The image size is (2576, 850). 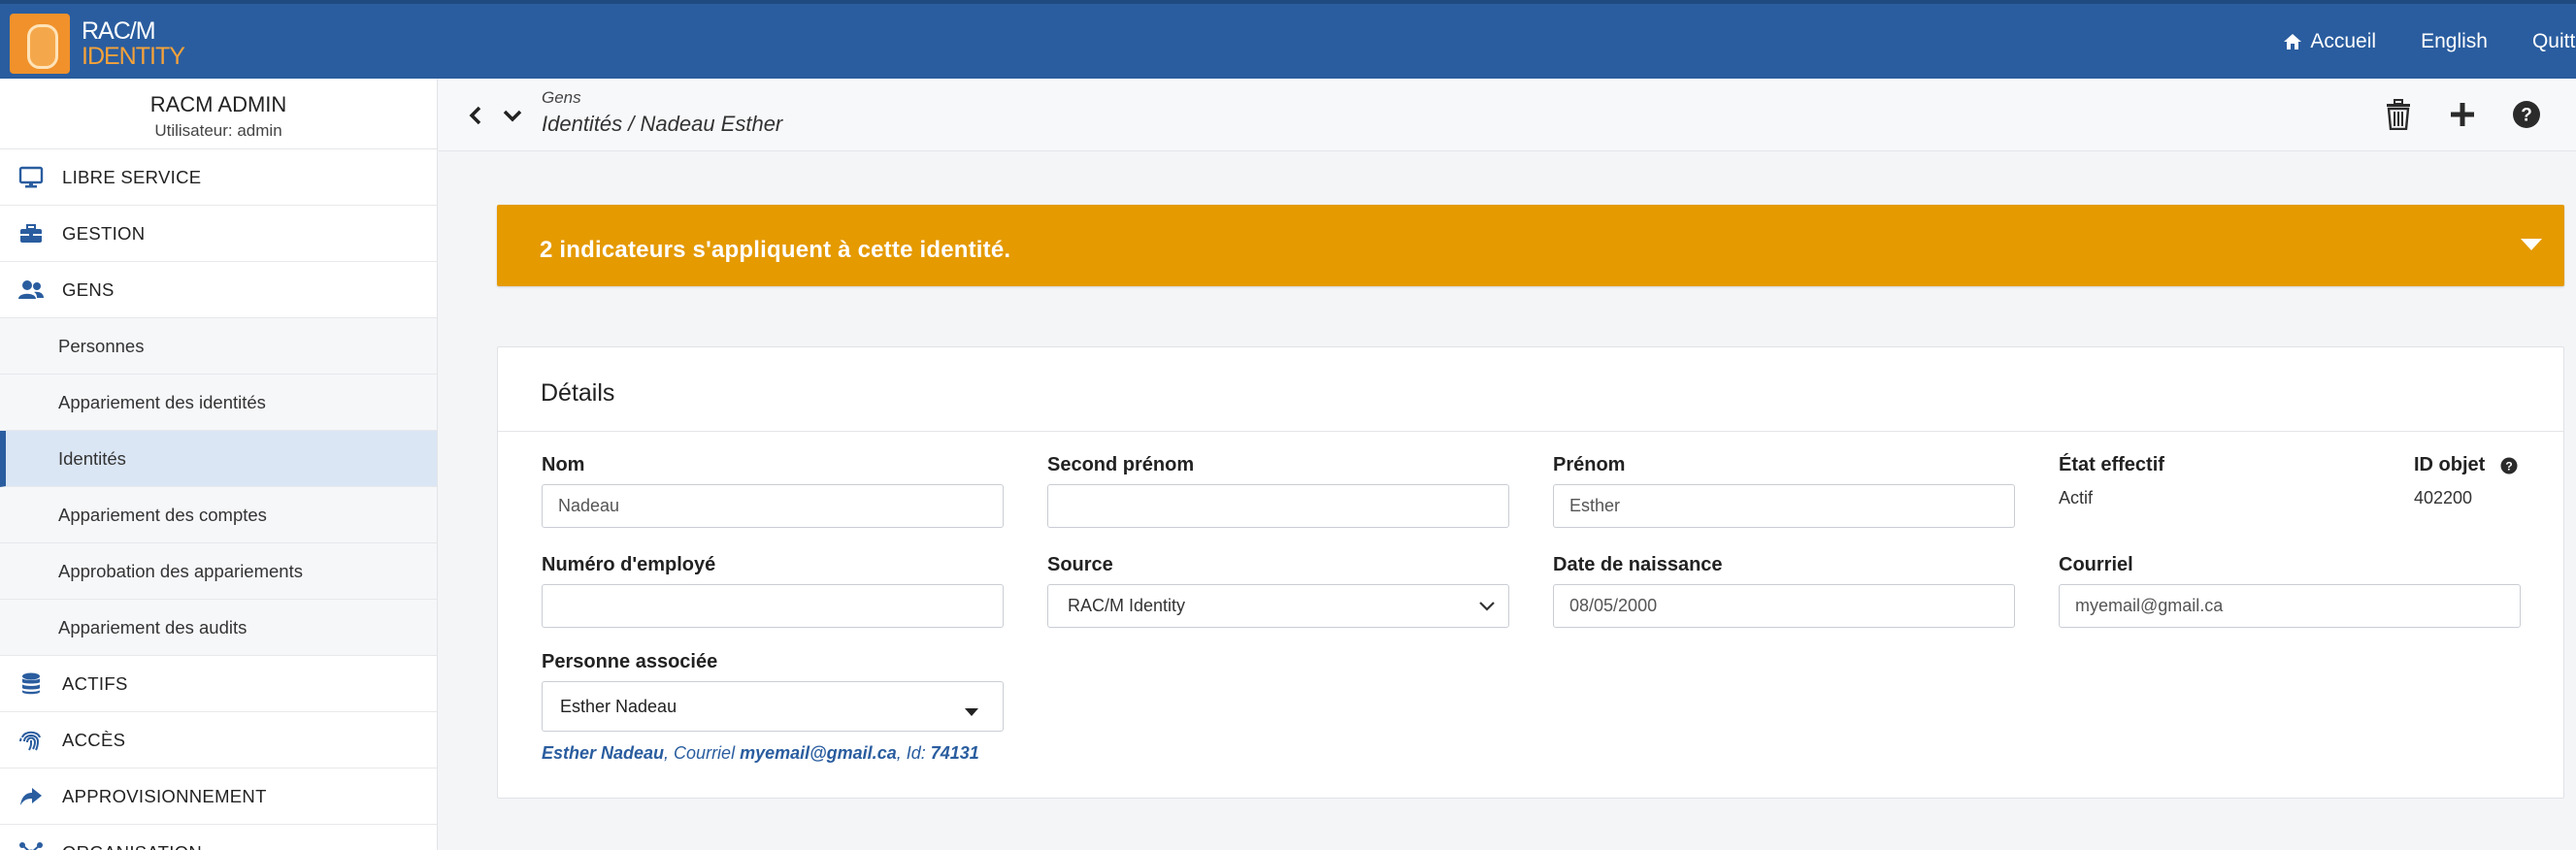 I want to click on sidebar-item-label: LIBRE SERVICE, so click(x=132, y=176).